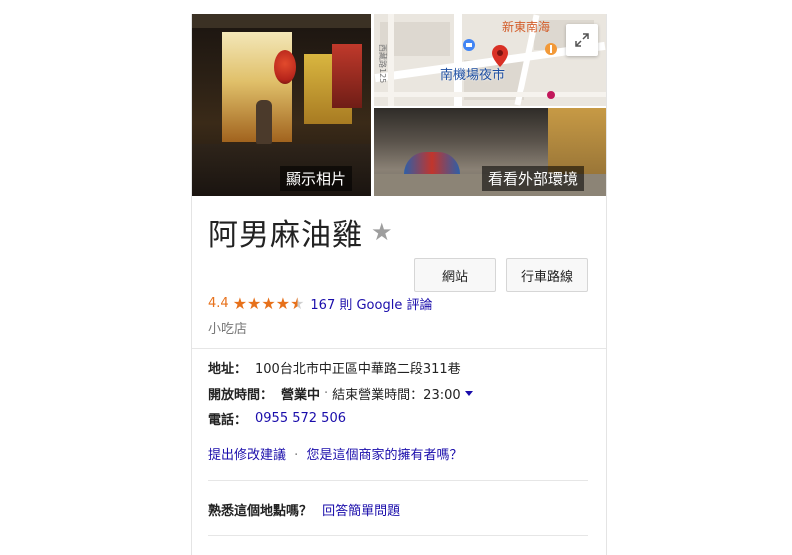 The height and width of the screenshot is (555, 792). I want to click on know-place-row: 熟悉這個地點嗎？ 回答簡單問題, so click(304, 509).